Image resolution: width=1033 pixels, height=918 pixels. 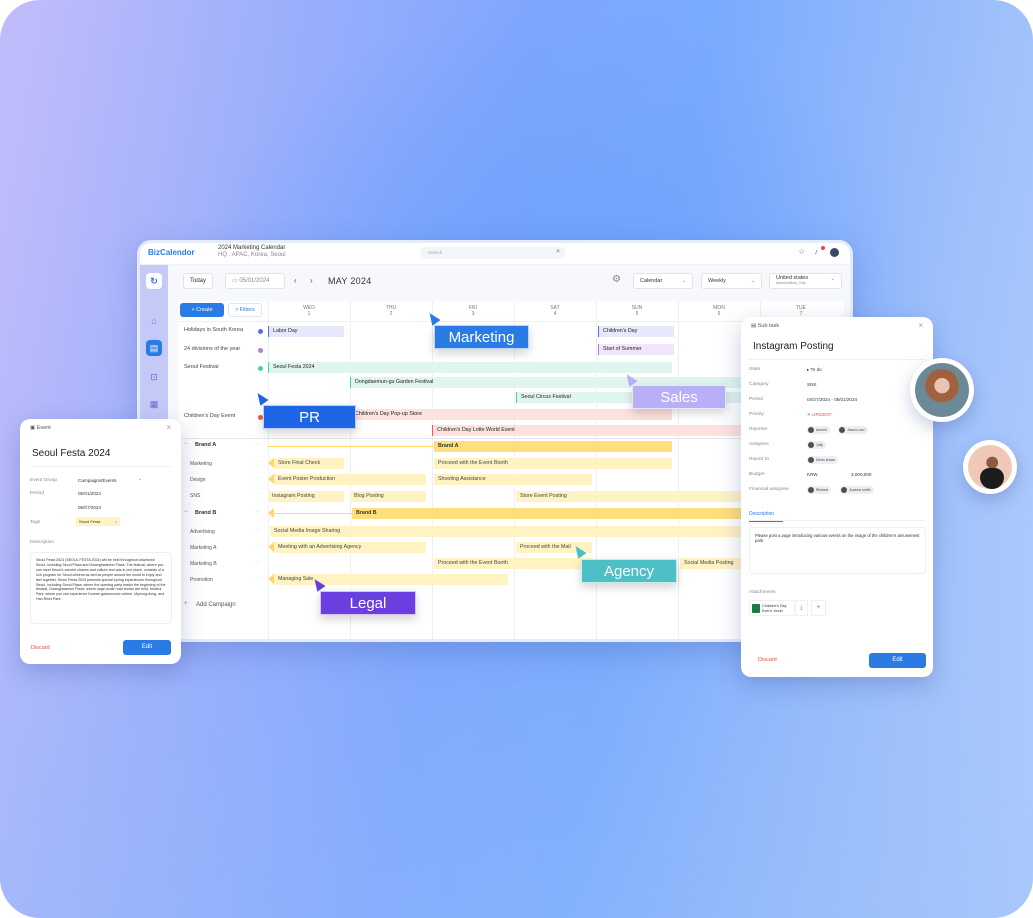 What do you see at coordinates (391, 579) in the screenshot?
I see `task-bar: Managing Sale` at bounding box center [391, 579].